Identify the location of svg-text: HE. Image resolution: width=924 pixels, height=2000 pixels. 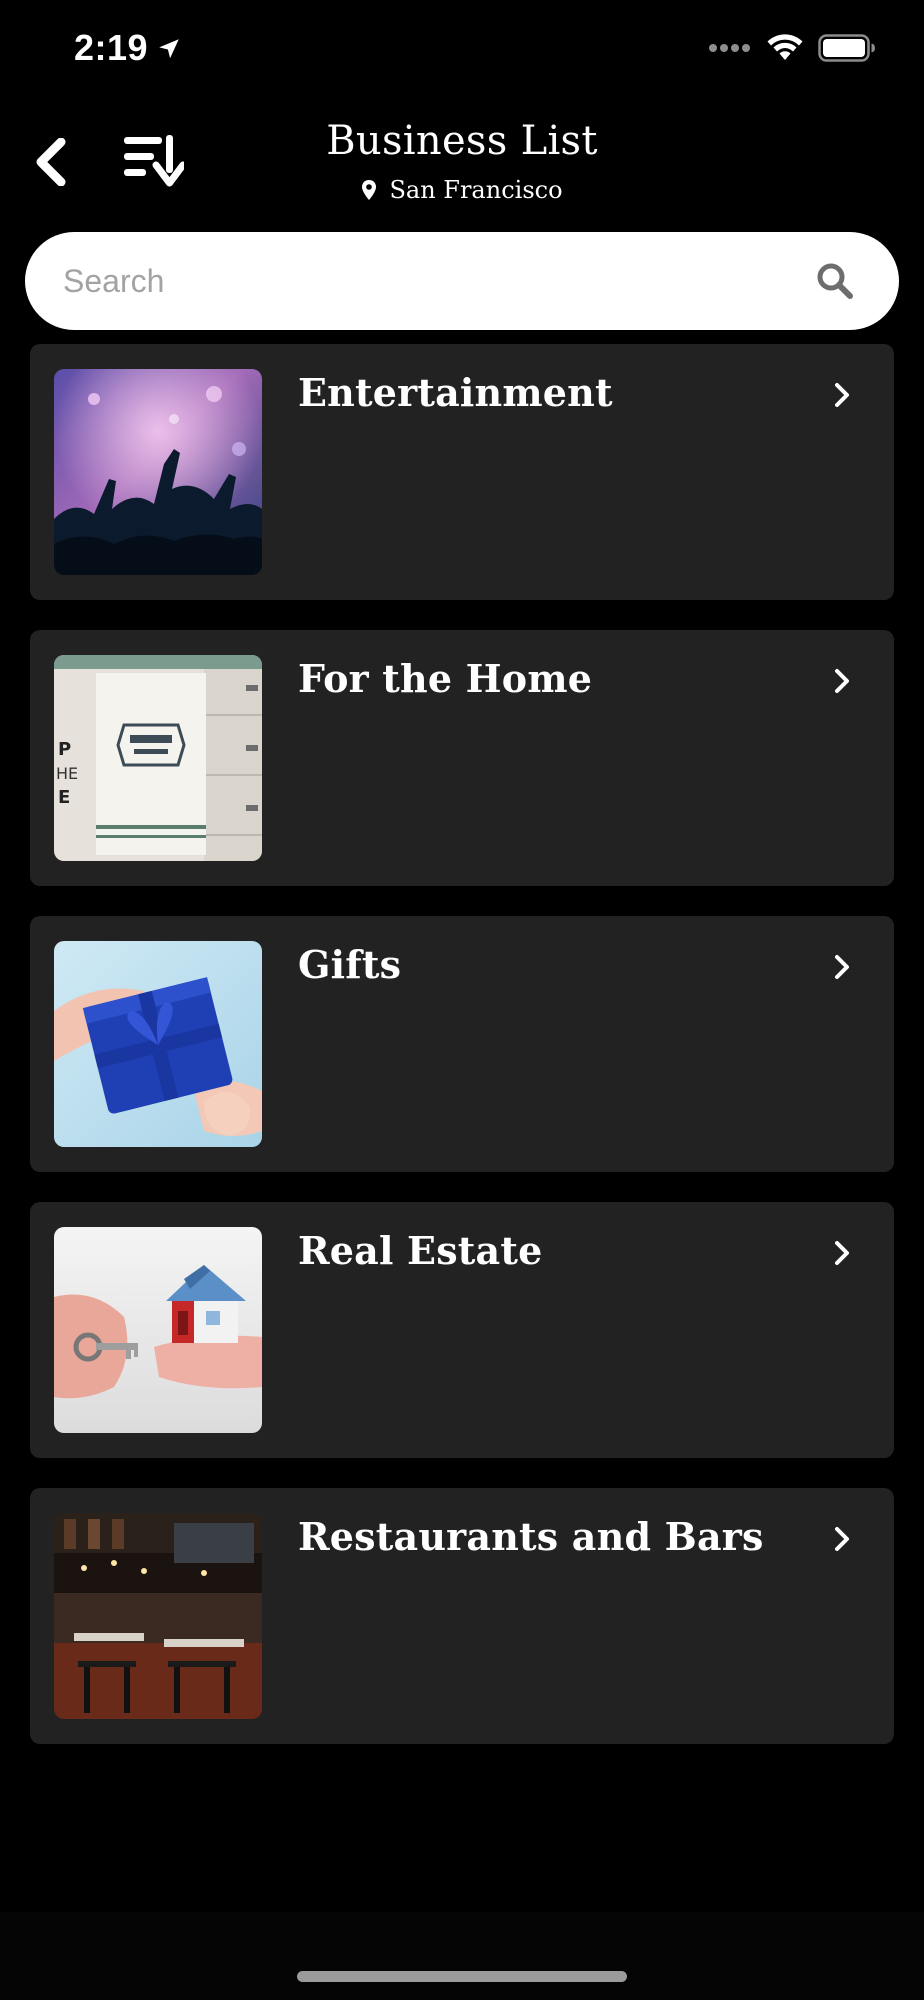
(67, 773).